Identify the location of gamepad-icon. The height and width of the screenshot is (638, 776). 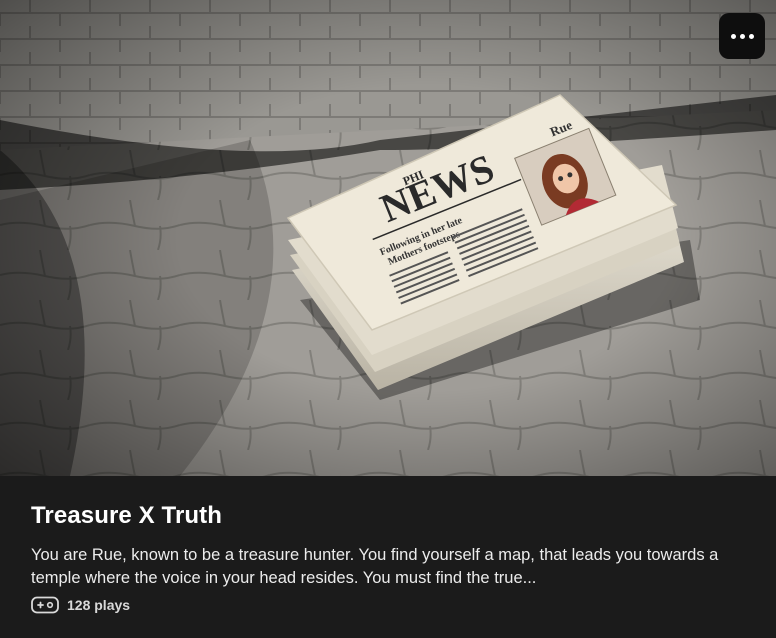
(45, 605).